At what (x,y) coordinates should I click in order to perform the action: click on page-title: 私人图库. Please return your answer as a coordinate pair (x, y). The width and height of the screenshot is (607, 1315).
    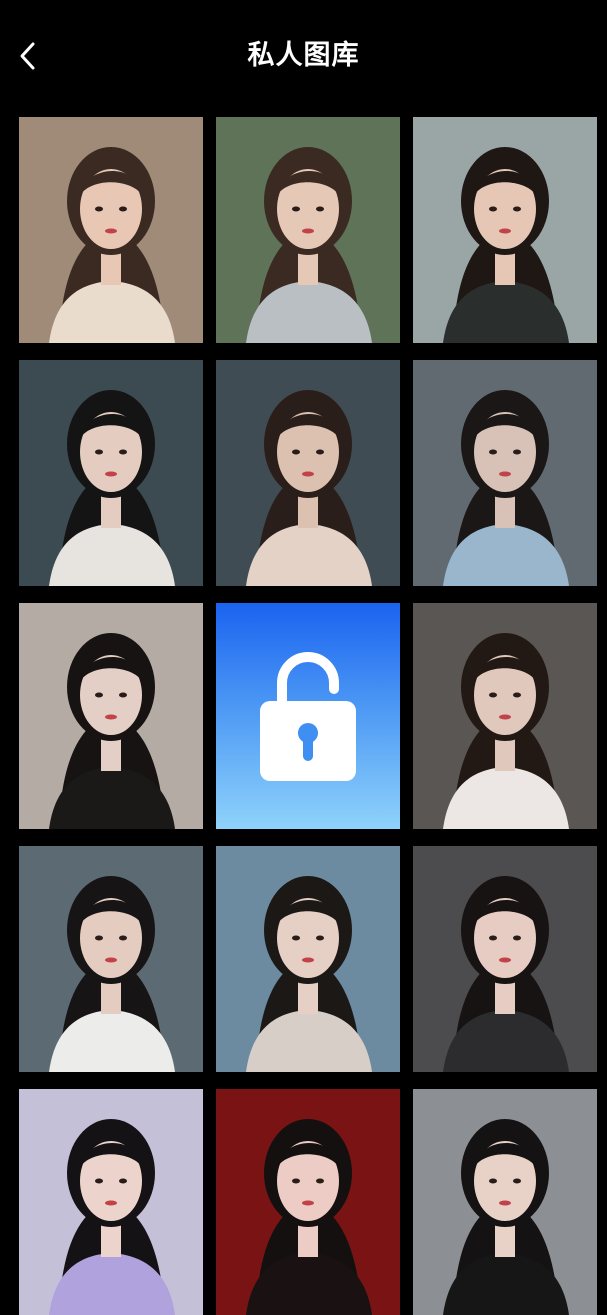
    Looking at the image, I should click on (303, 55).